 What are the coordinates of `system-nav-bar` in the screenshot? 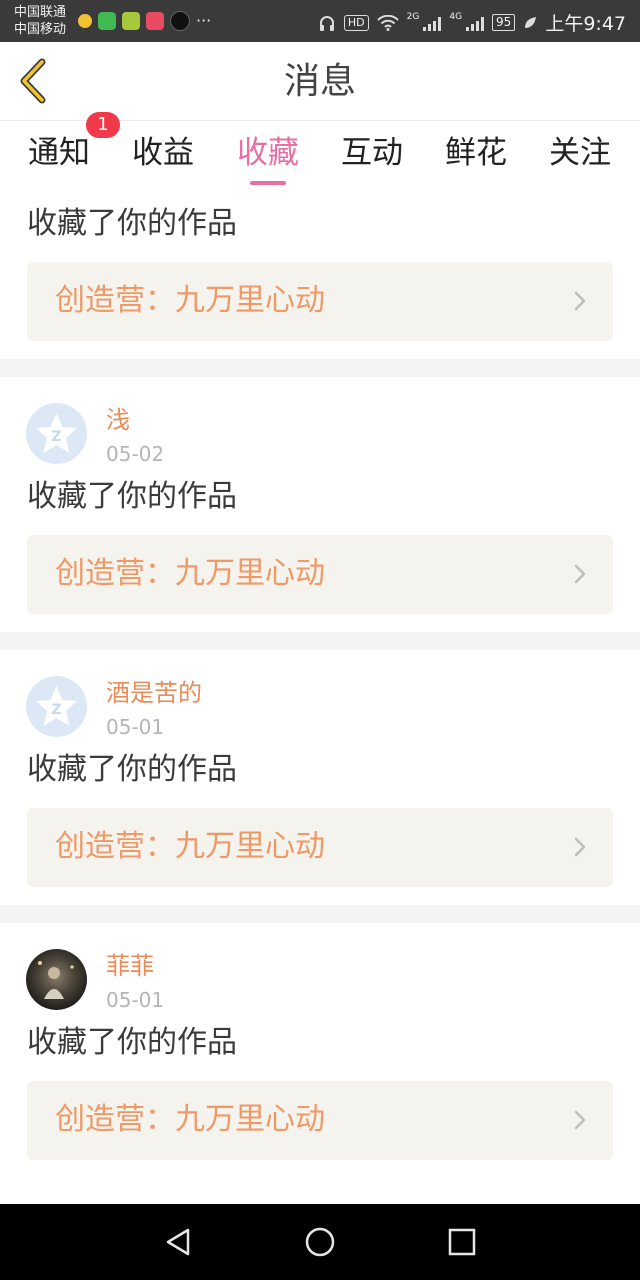 It's located at (320, 1242).